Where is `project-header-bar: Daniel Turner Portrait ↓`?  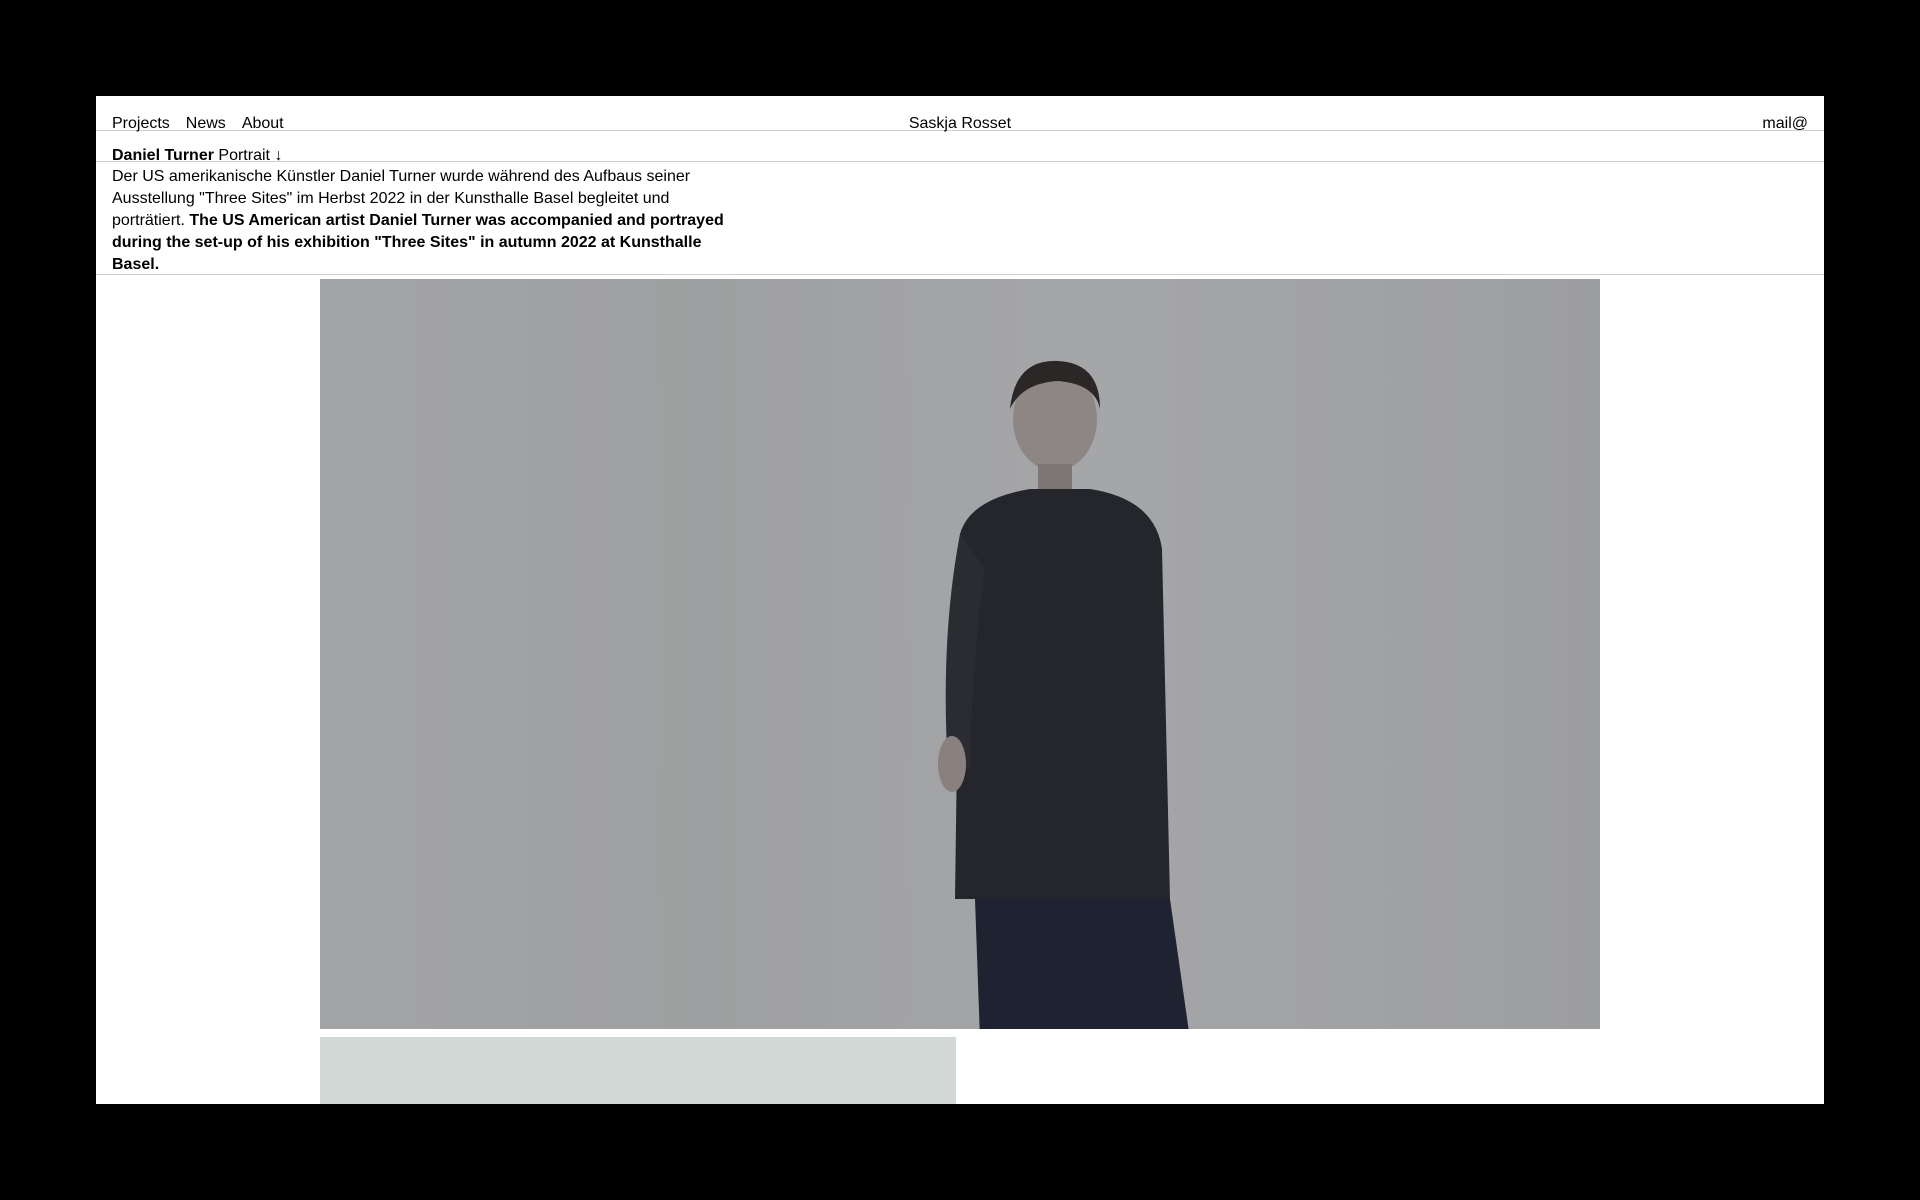
project-header-bar: Daniel Turner Portrait ↓ is located at coordinates (960, 147).